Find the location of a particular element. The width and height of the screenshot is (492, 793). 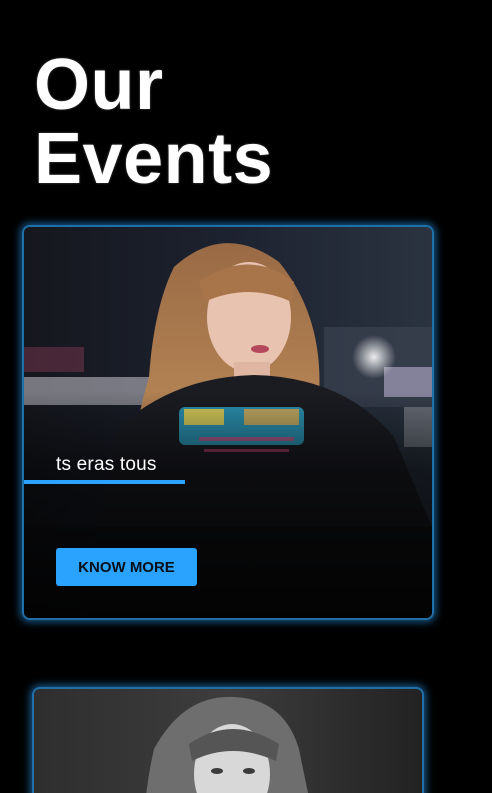

page-title-line-2: Events is located at coordinates (154, 159).